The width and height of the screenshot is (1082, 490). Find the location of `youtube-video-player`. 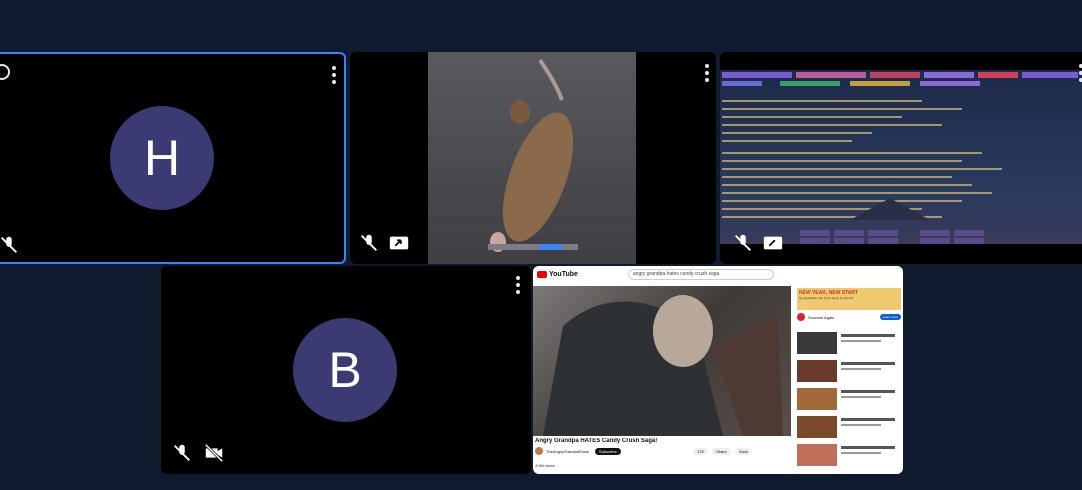

youtube-video-player is located at coordinates (662, 361).